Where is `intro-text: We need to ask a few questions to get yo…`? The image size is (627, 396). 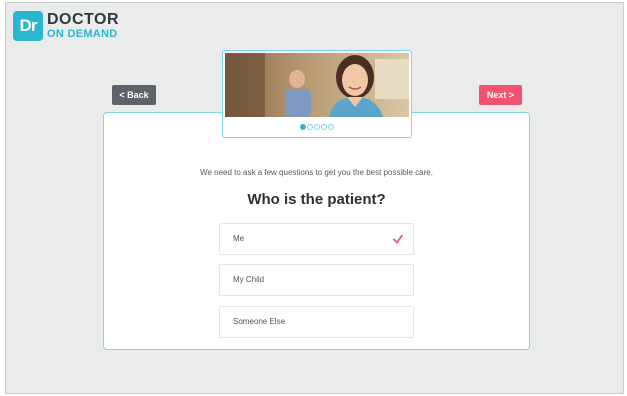 intro-text: We need to ask a few questions to get yo… is located at coordinates (316, 172).